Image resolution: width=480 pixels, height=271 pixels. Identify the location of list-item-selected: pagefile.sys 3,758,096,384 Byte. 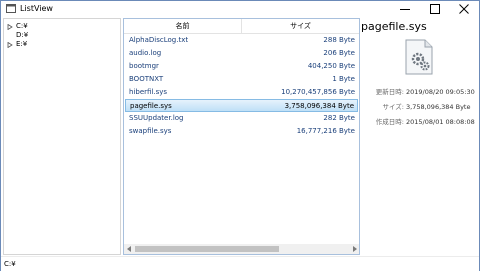
(241, 105).